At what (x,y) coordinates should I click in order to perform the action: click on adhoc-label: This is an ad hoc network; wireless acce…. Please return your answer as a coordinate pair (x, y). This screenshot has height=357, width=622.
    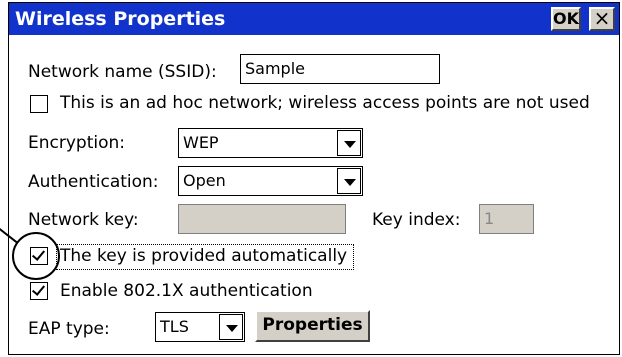
    Looking at the image, I should click on (325, 103).